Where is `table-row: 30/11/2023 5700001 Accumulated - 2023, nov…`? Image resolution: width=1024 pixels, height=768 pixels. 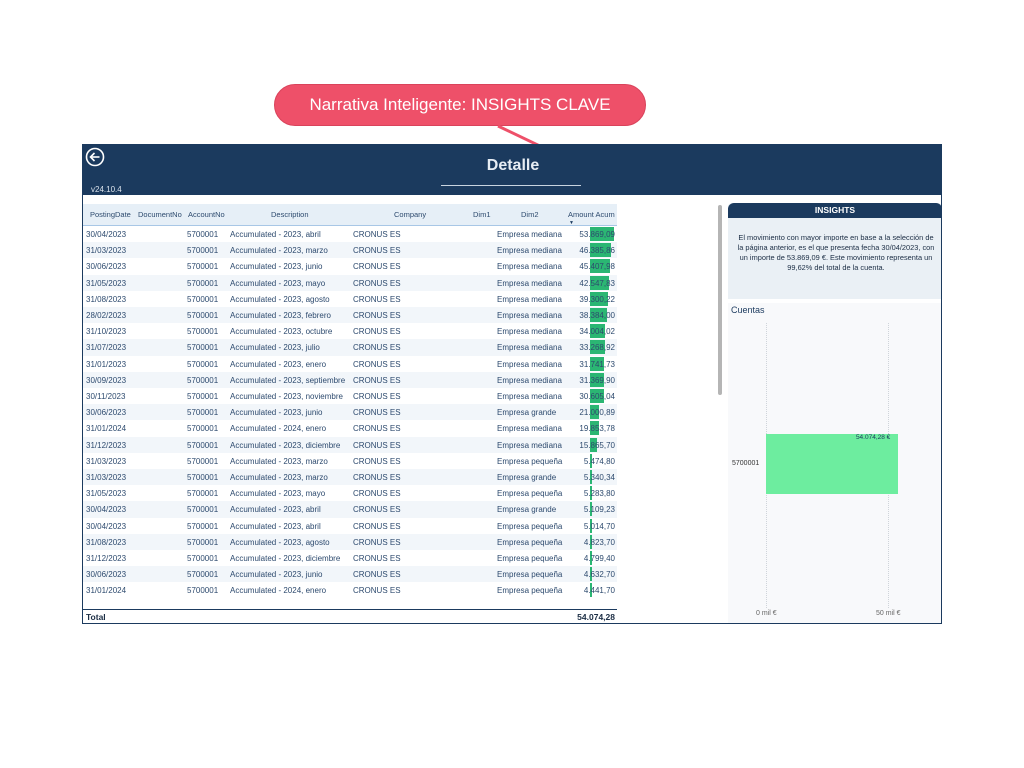
table-row: 30/11/2023 5700001 Accumulated - 2023, nov… is located at coordinates (350, 396).